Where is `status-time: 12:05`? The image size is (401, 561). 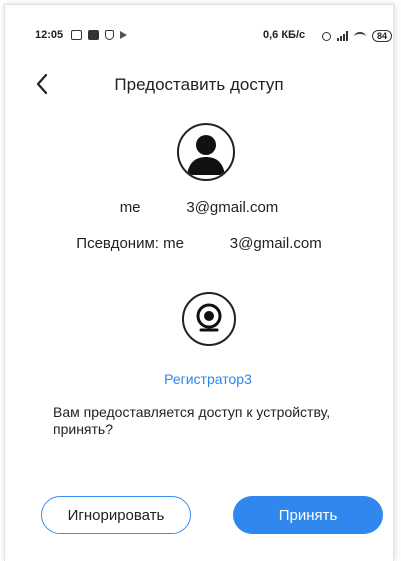 status-time: 12:05 is located at coordinates (49, 35).